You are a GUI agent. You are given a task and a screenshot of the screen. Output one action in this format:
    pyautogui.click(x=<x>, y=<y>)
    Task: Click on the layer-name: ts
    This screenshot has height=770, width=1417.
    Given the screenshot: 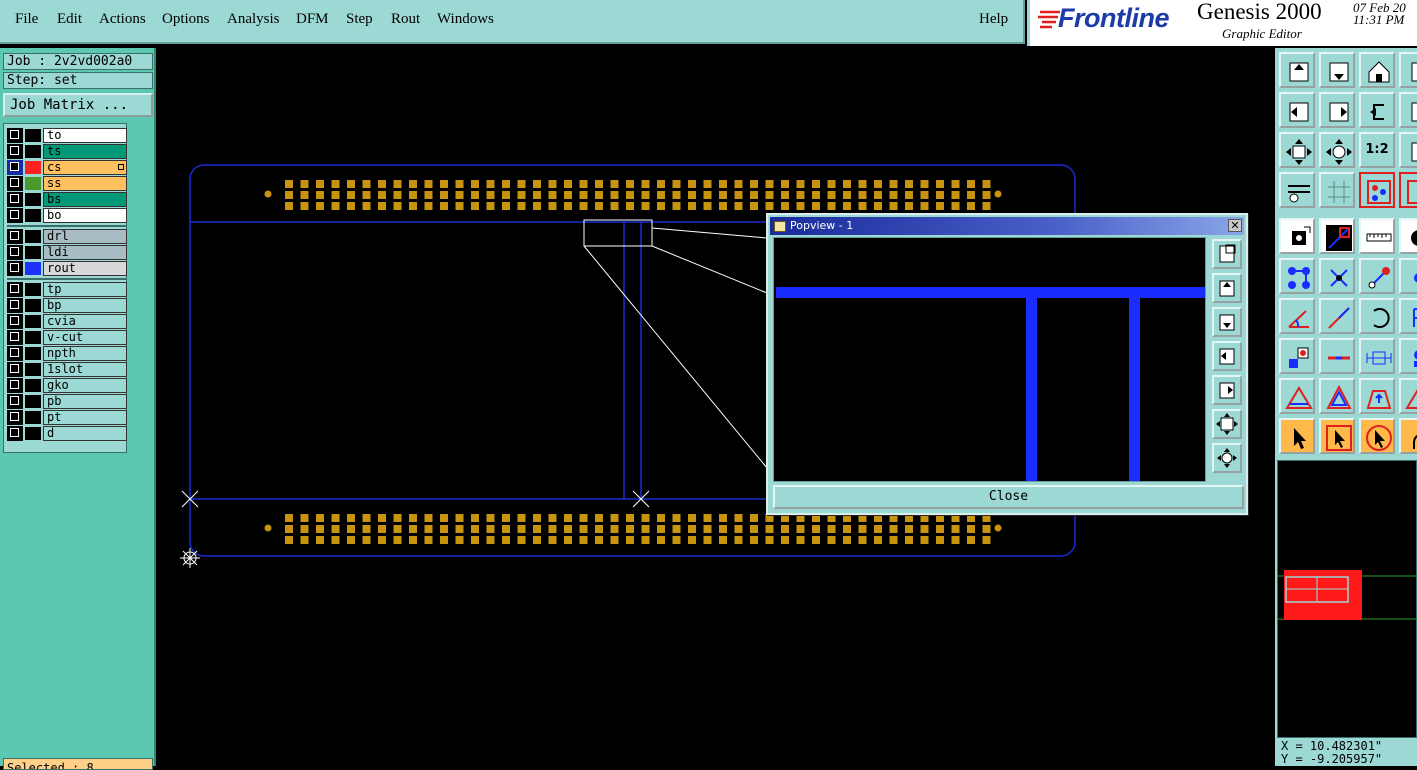 What is the action you would take?
    pyautogui.click(x=85, y=151)
    